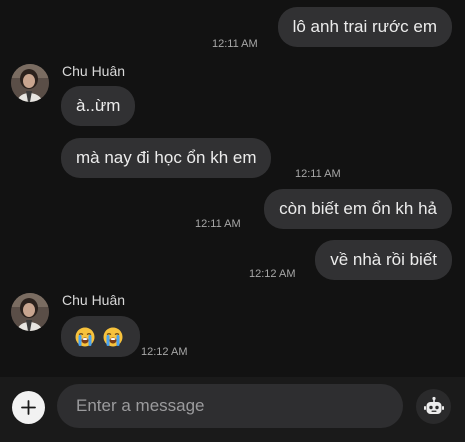 Image resolution: width=465 pixels, height=442 pixels. I want to click on message-text: mà nay đi học ổn kh em, so click(166, 157).